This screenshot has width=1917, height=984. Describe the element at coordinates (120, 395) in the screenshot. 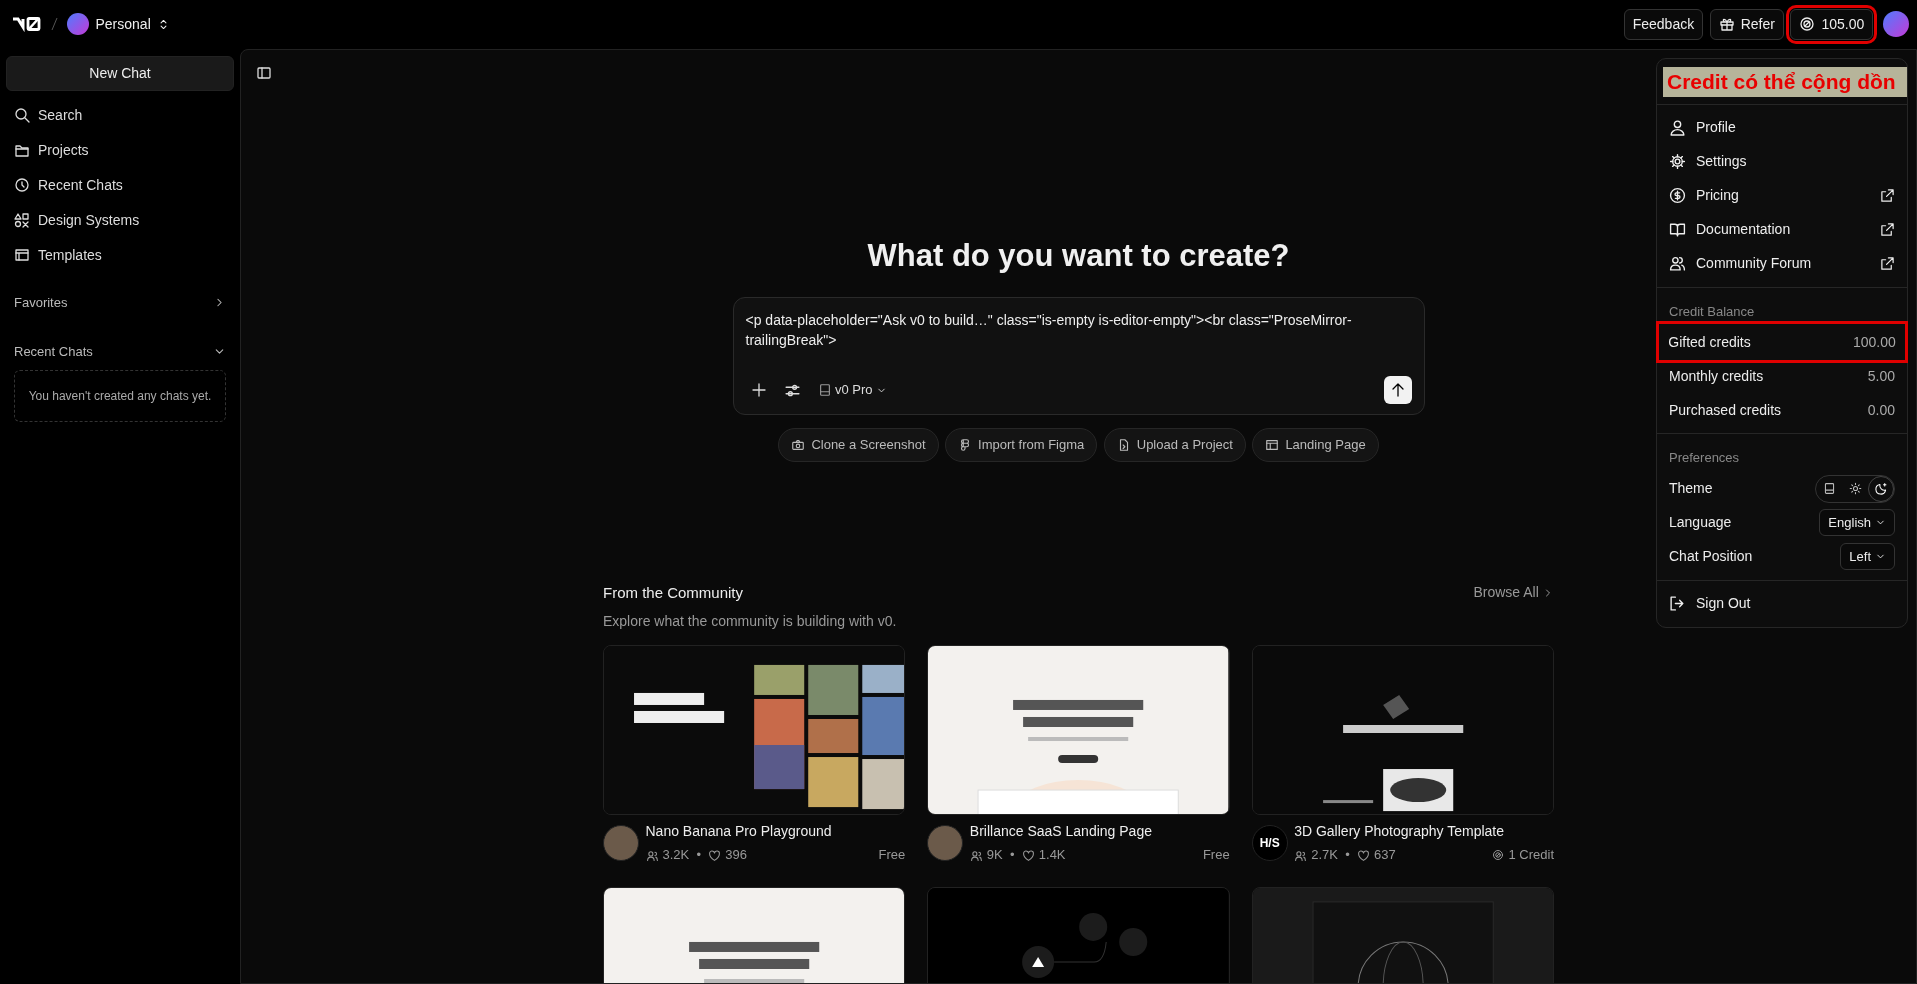

I see `empty-state-message: You haven't created any chats yet.` at that location.